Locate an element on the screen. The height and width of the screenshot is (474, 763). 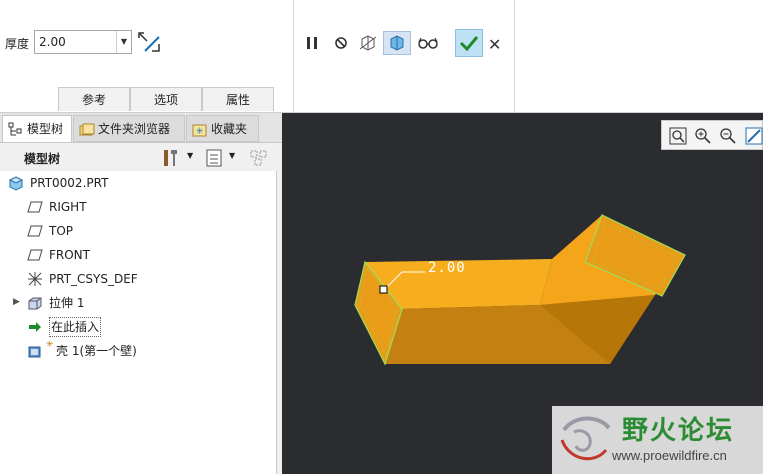
csys-icon is located at coordinates (35, 279).